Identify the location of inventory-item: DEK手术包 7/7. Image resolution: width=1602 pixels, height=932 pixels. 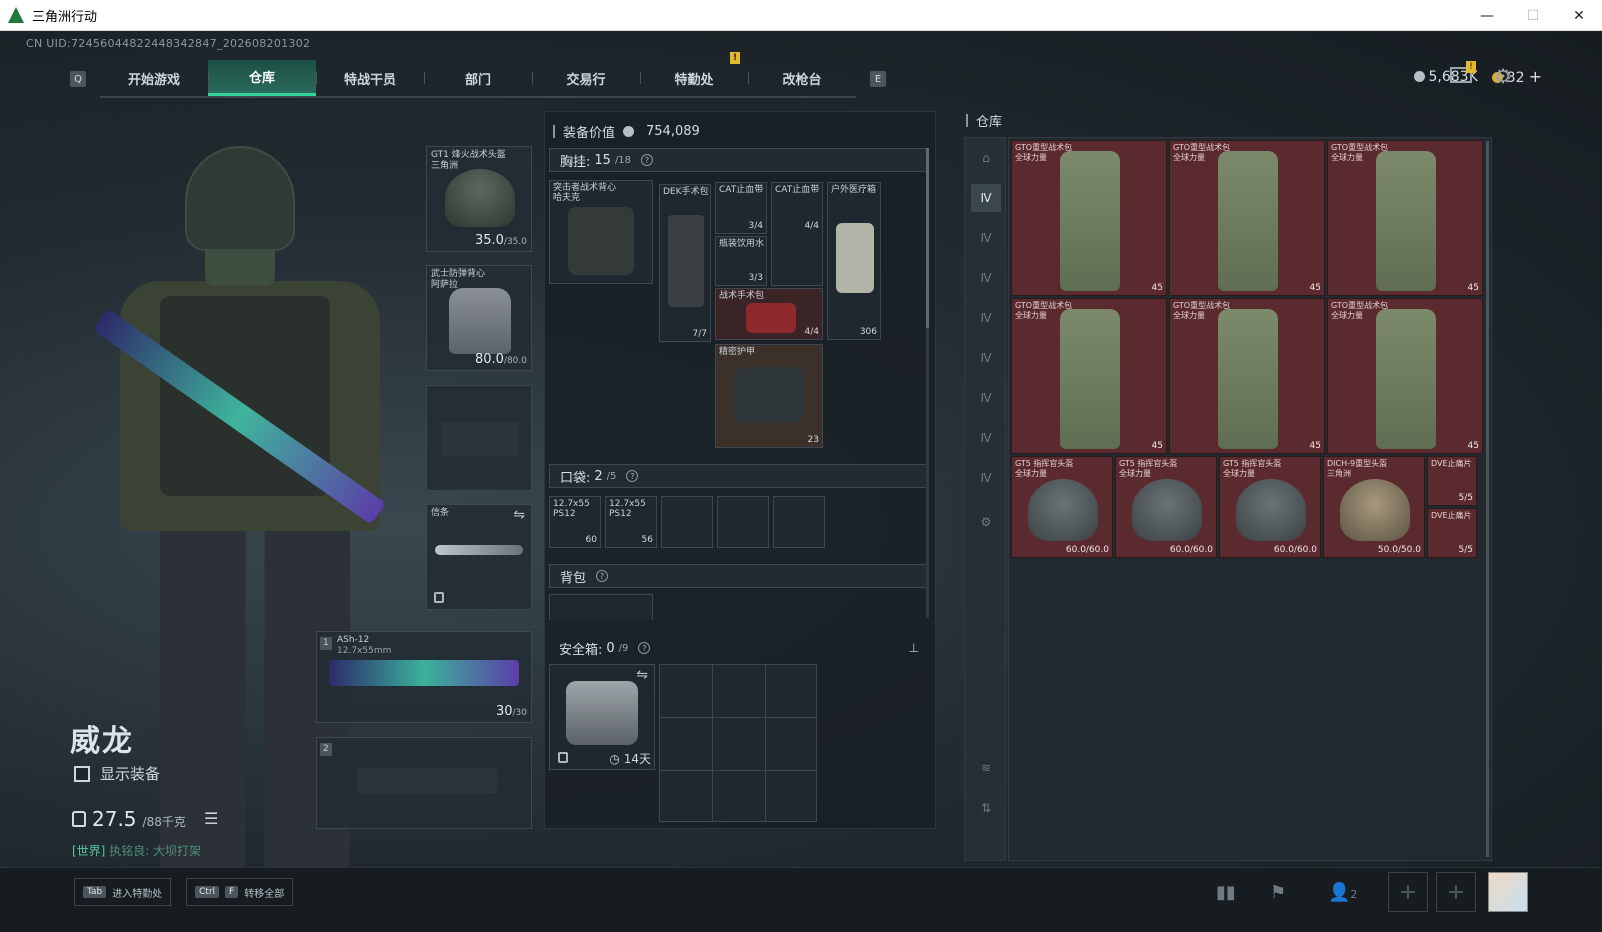
(685, 263).